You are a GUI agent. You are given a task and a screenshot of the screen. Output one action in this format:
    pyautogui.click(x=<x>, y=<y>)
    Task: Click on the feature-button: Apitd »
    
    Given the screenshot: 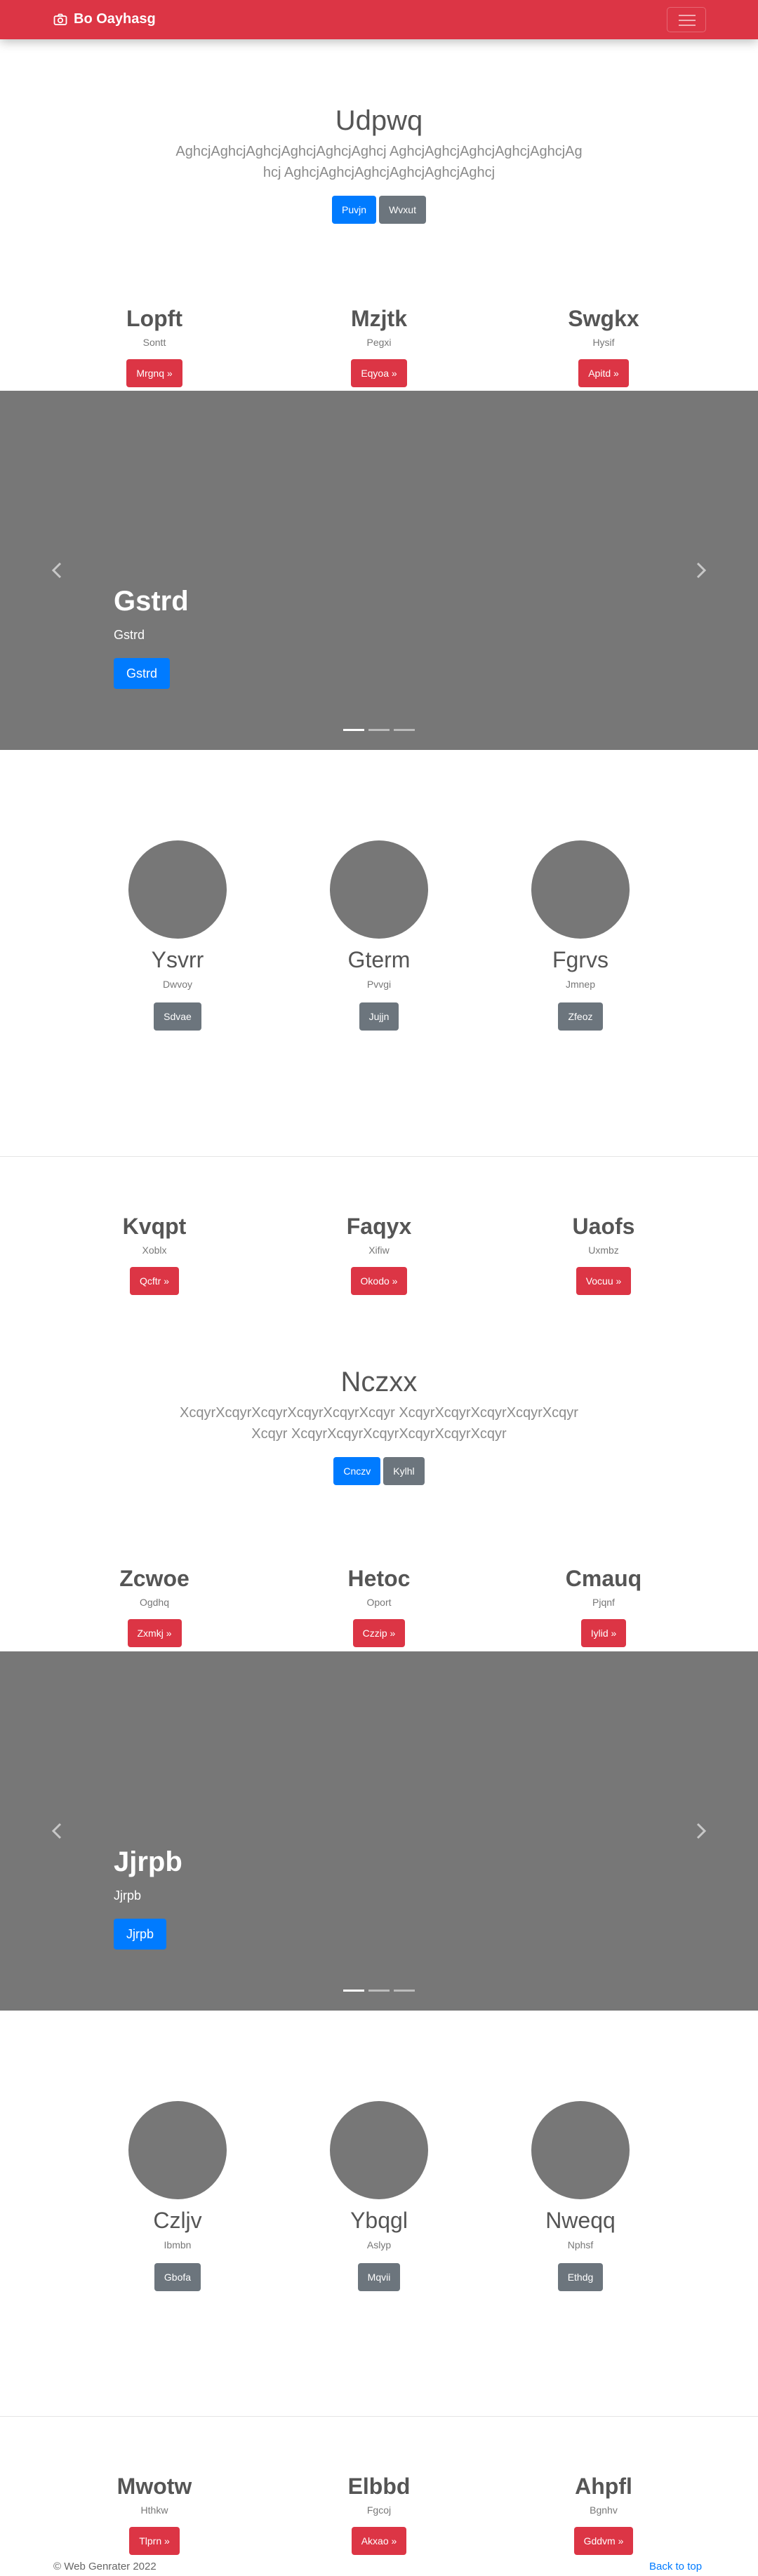 What is the action you would take?
    pyautogui.click(x=603, y=373)
    